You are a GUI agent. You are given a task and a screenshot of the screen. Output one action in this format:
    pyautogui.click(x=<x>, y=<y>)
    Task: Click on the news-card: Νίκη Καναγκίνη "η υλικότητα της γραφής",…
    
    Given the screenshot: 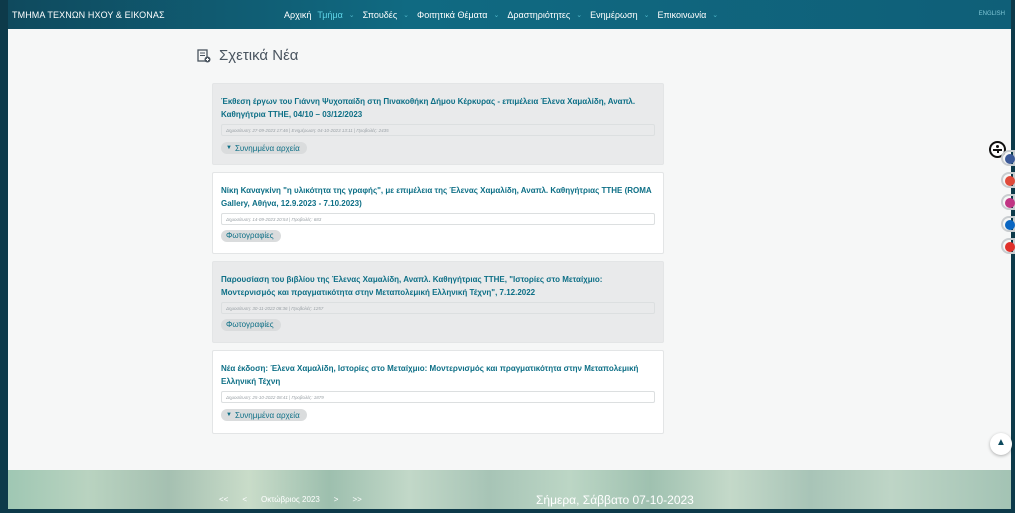 What is the action you would take?
    pyautogui.click(x=438, y=213)
    